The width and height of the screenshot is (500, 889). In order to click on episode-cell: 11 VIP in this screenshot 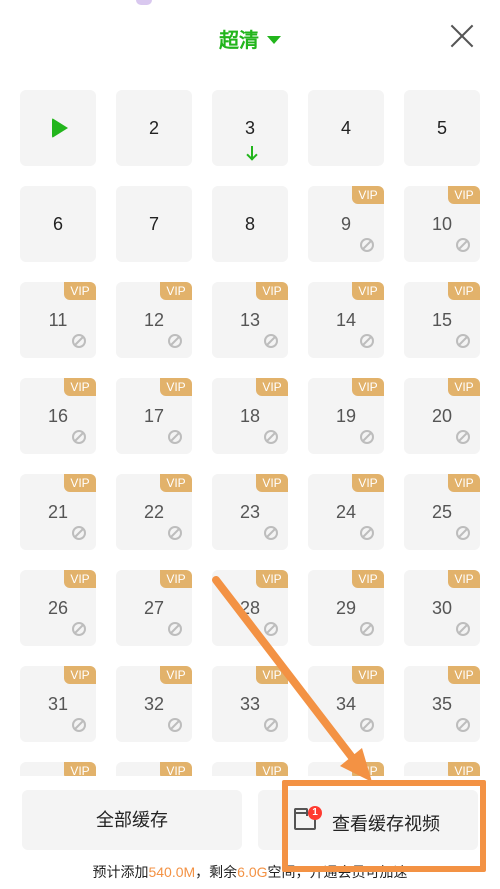, I will do `click(58, 320)`.